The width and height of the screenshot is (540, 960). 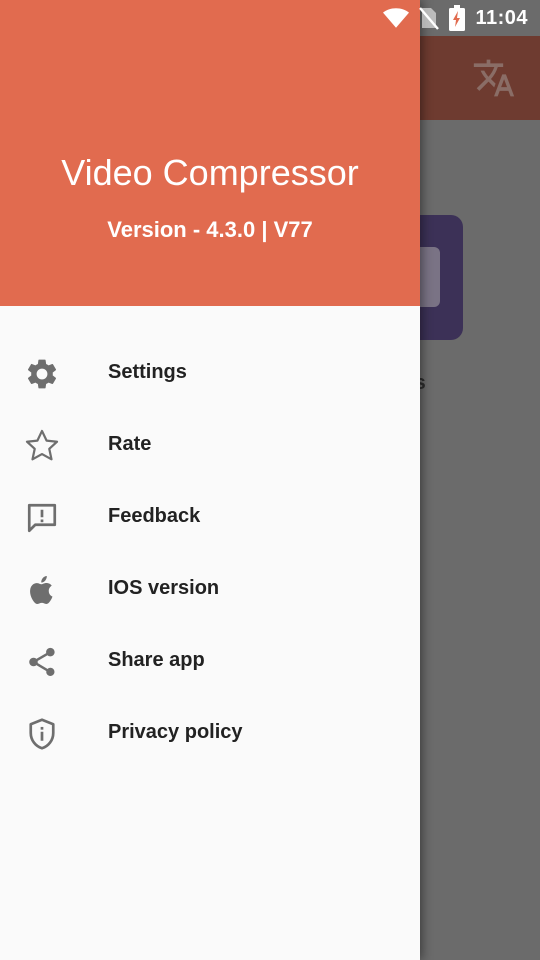 I want to click on apple-icon, so click(x=42, y=590).